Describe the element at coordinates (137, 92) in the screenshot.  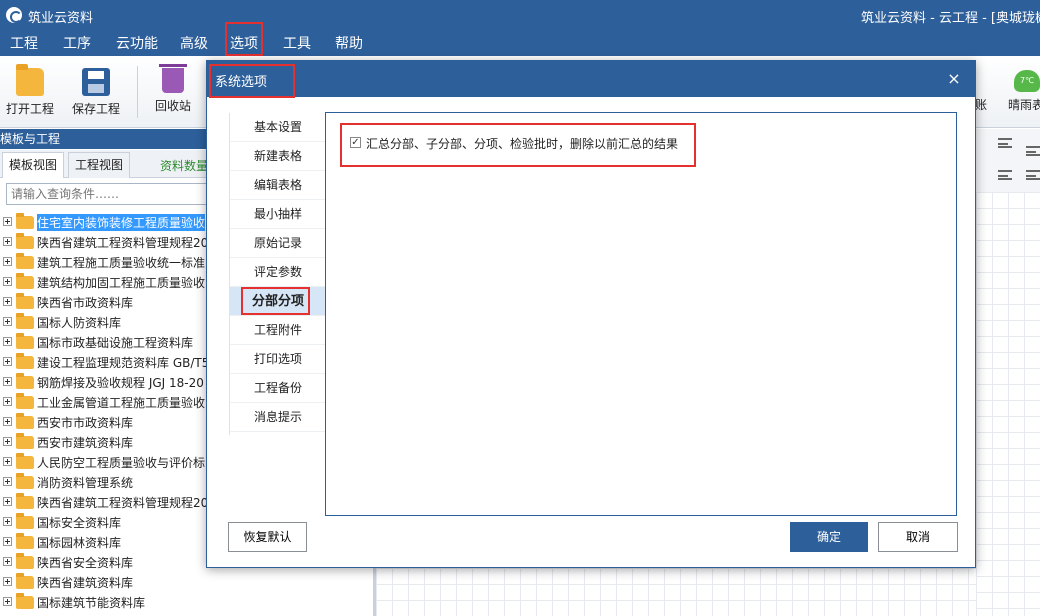
I see `toolbar-separator` at that location.